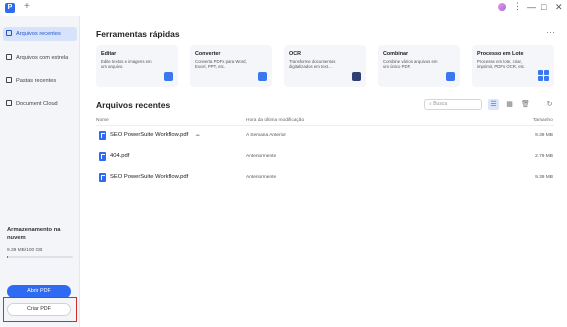 The height and width of the screenshot is (327, 567). What do you see at coordinates (262, 76) in the screenshot?
I see `convert-icon` at bounding box center [262, 76].